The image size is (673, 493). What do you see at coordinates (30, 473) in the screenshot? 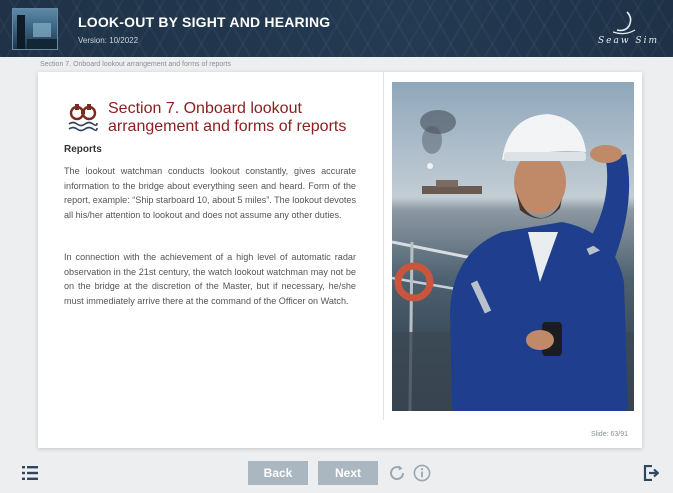
I see `menu-list-icon` at bounding box center [30, 473].